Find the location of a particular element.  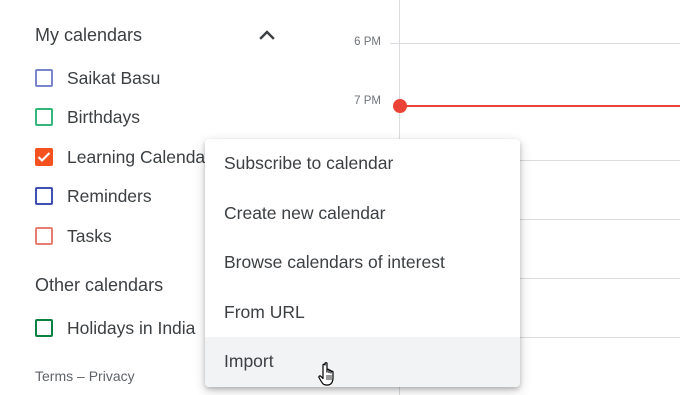

menu-item-import: Import is located at coordinates (362, 362).